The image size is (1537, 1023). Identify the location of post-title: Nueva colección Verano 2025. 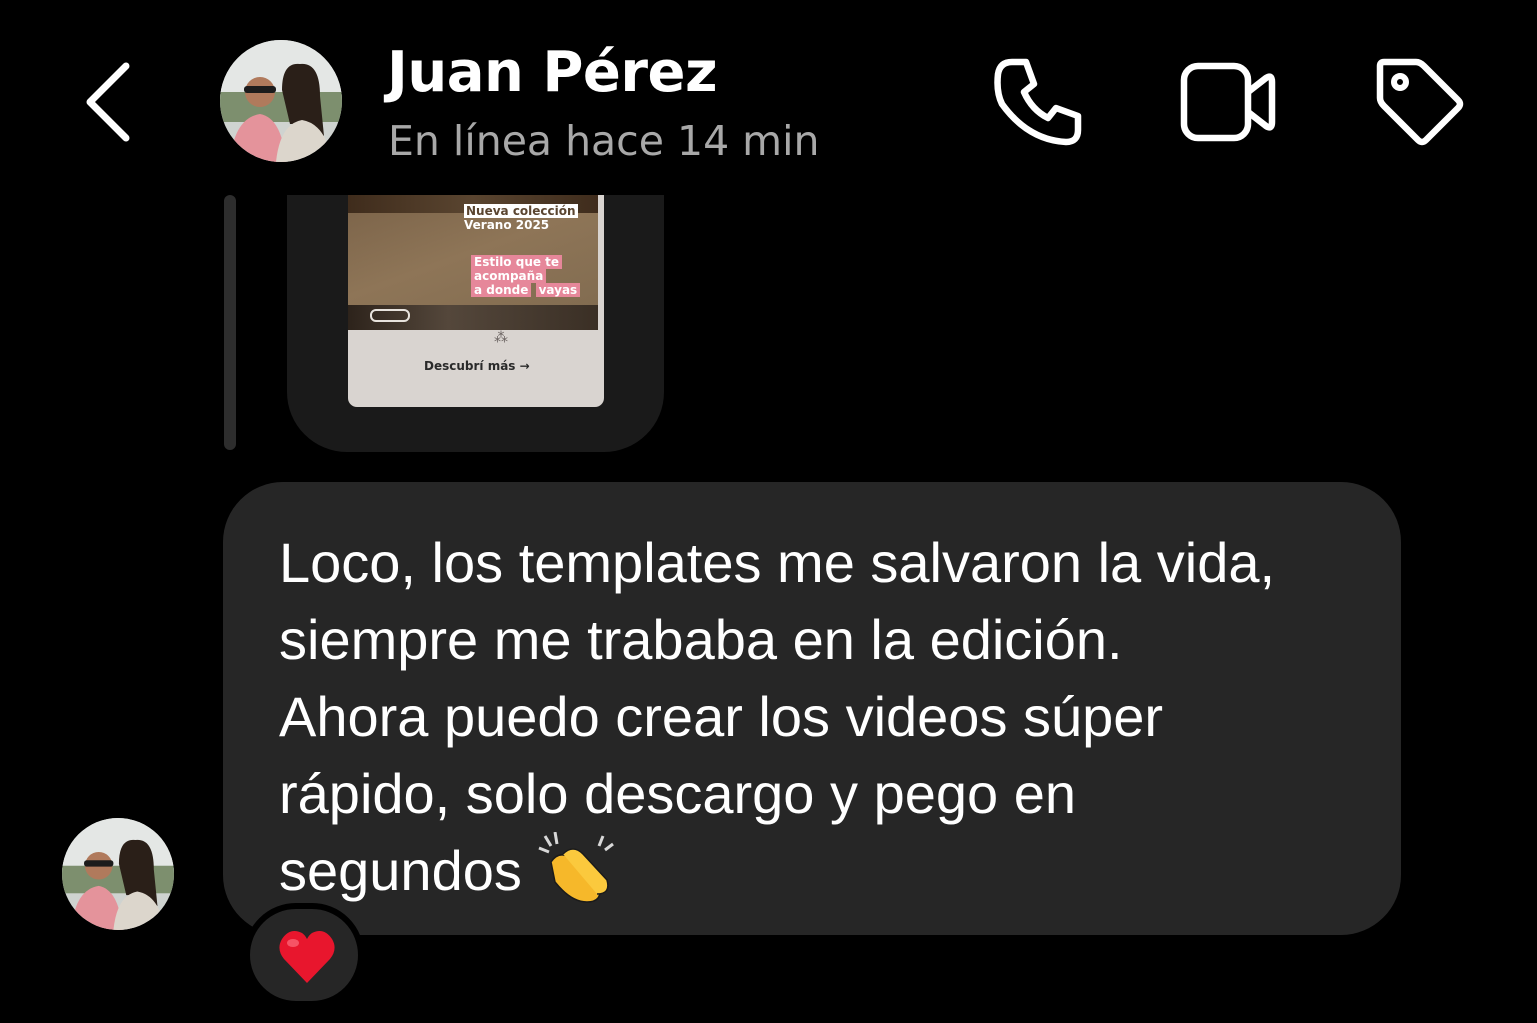
(521, 218).